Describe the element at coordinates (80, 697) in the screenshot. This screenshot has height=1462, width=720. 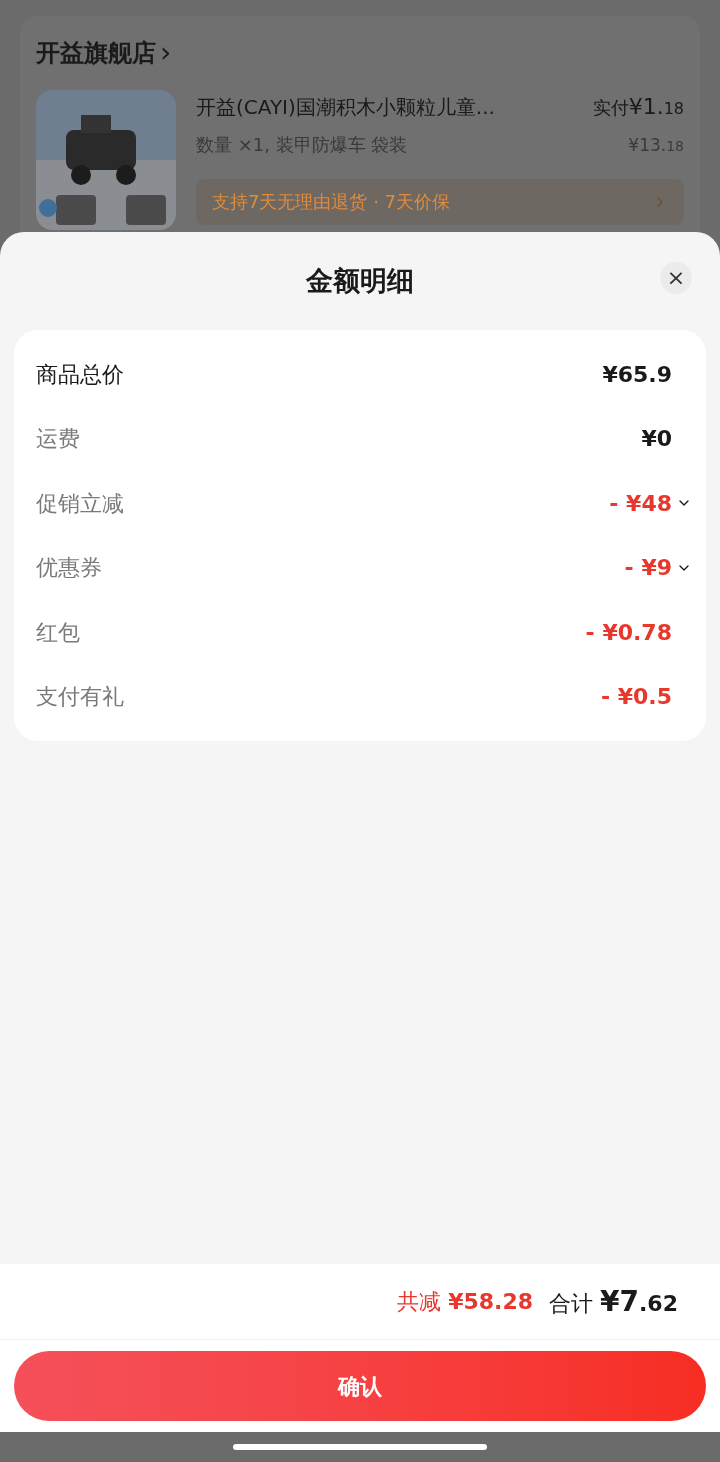
I see `amount-label: 支付有礼` at that location.